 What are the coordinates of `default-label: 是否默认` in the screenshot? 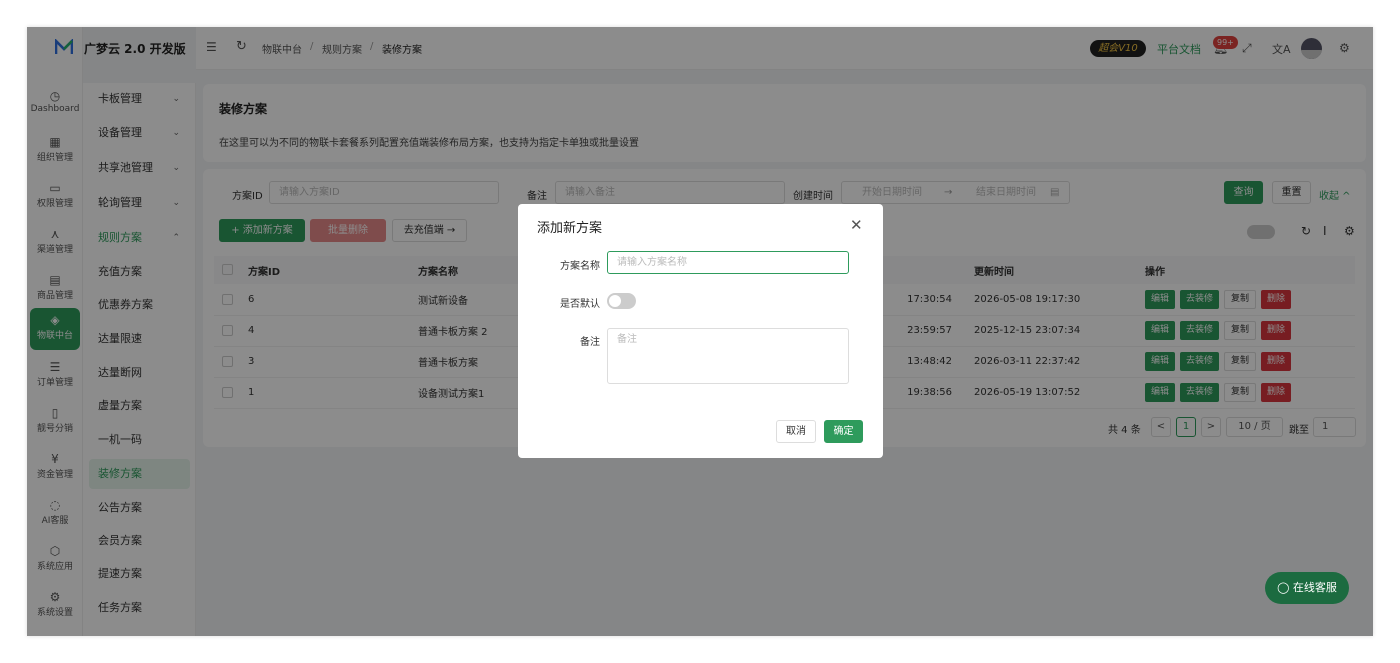 It's located at (580, 304).